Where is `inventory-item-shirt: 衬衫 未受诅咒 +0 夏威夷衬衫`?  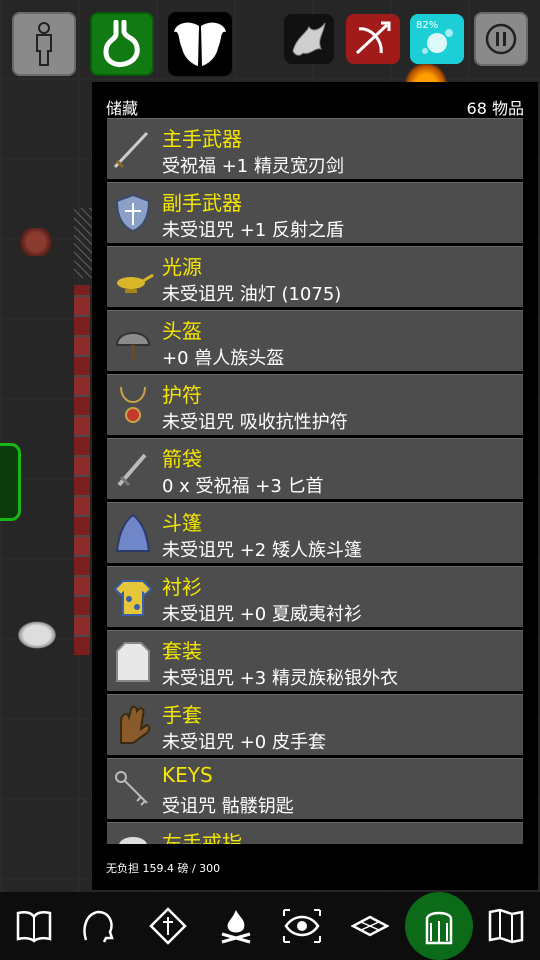 inventory-item-shirt: 衬衫 未受诅咒 +0 夏威夷衬衫 is located at coordinates (315, 596).